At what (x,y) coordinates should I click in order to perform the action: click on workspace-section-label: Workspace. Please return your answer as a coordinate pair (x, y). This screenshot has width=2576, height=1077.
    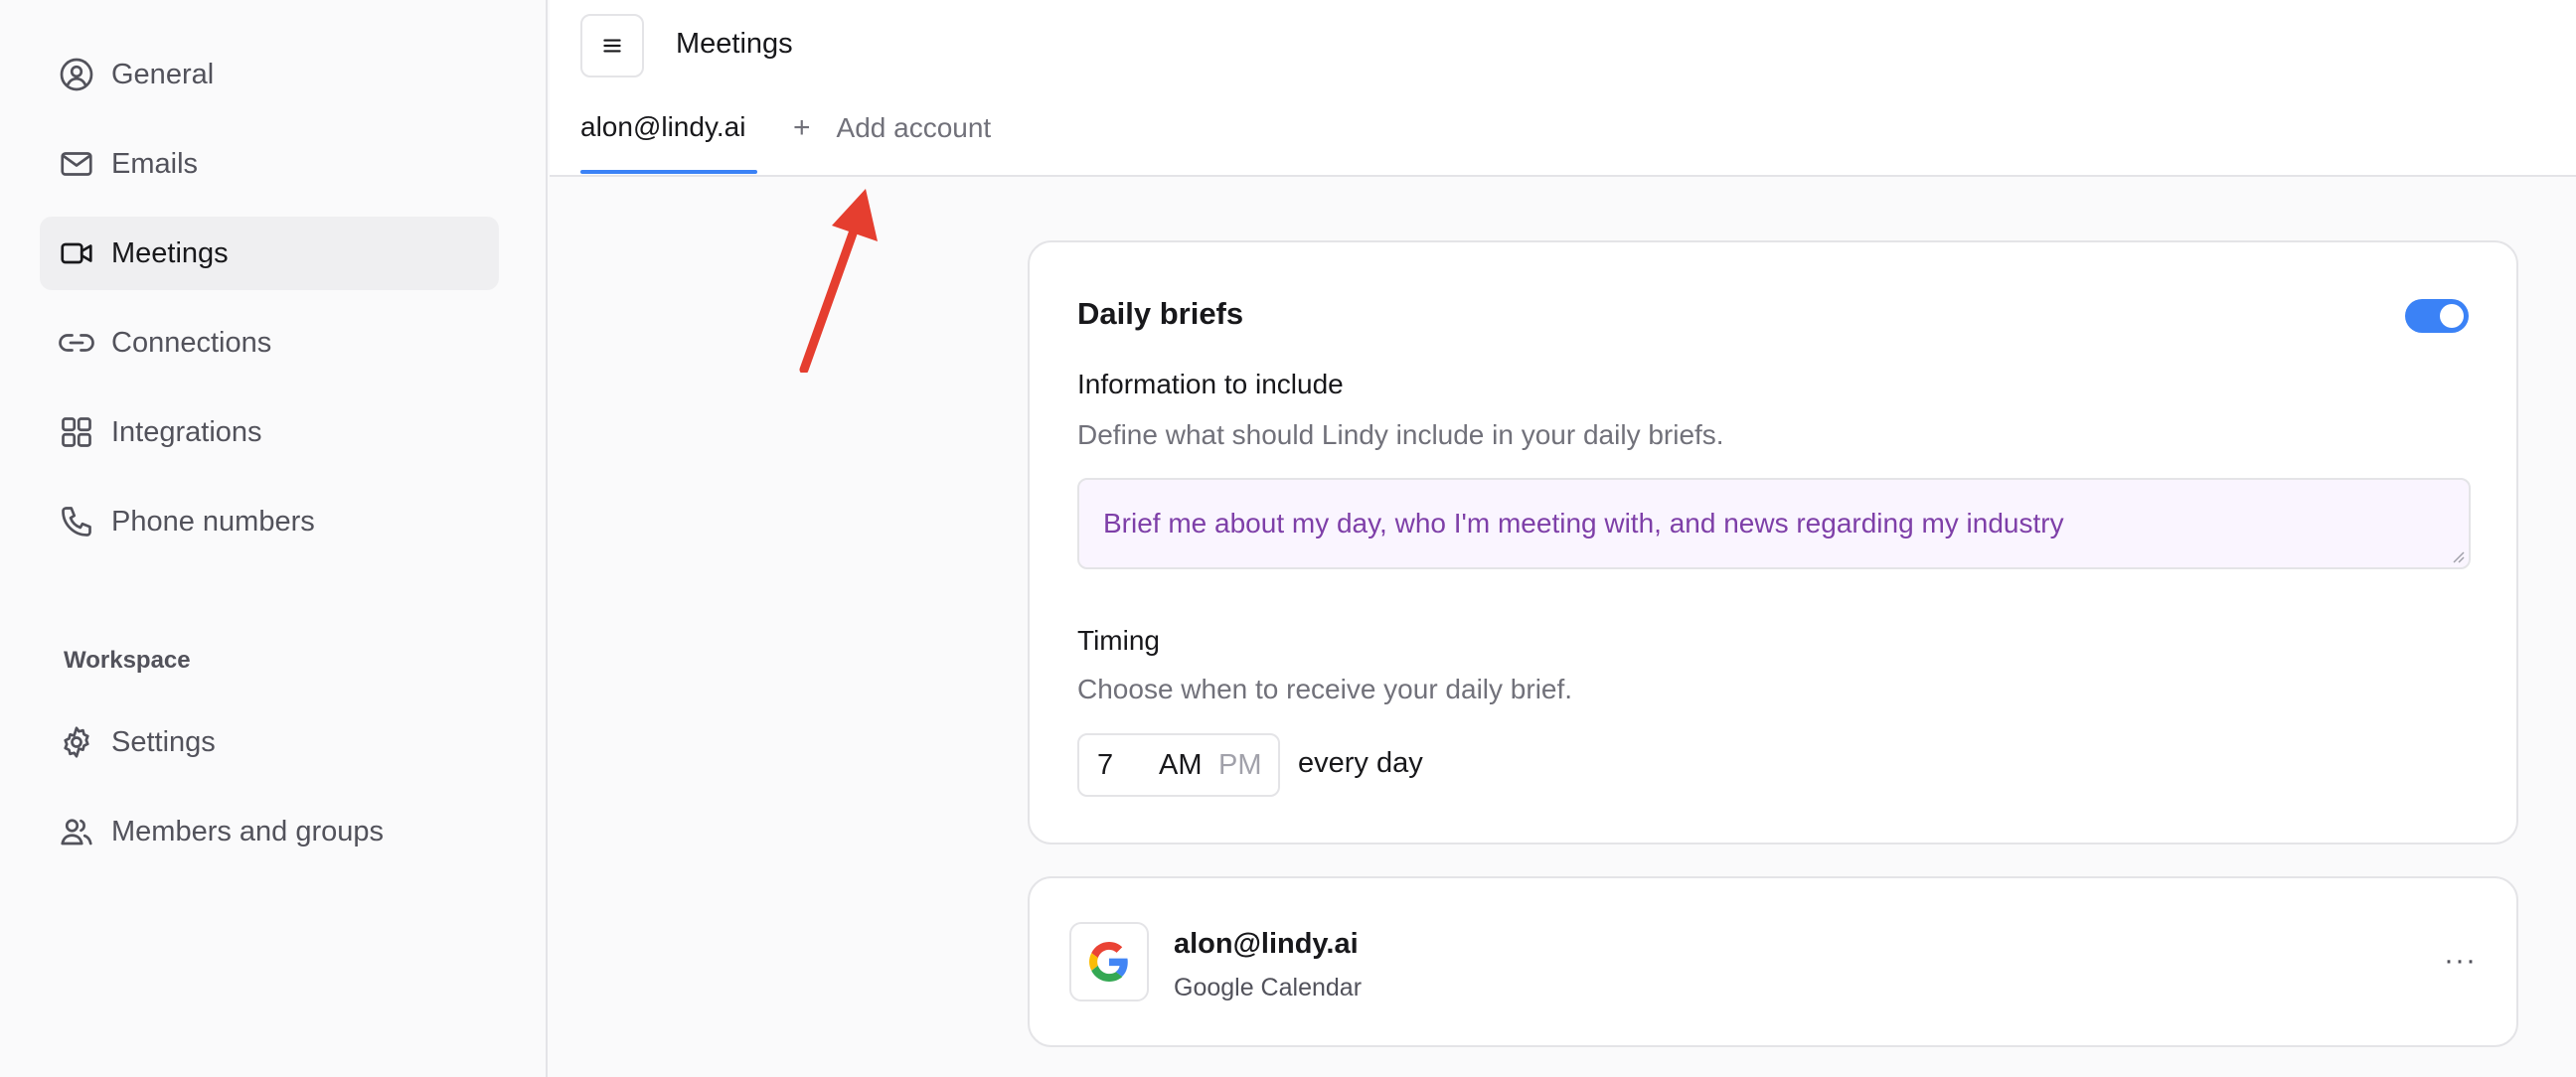
    Looking at the image, I should click on (127, 660).